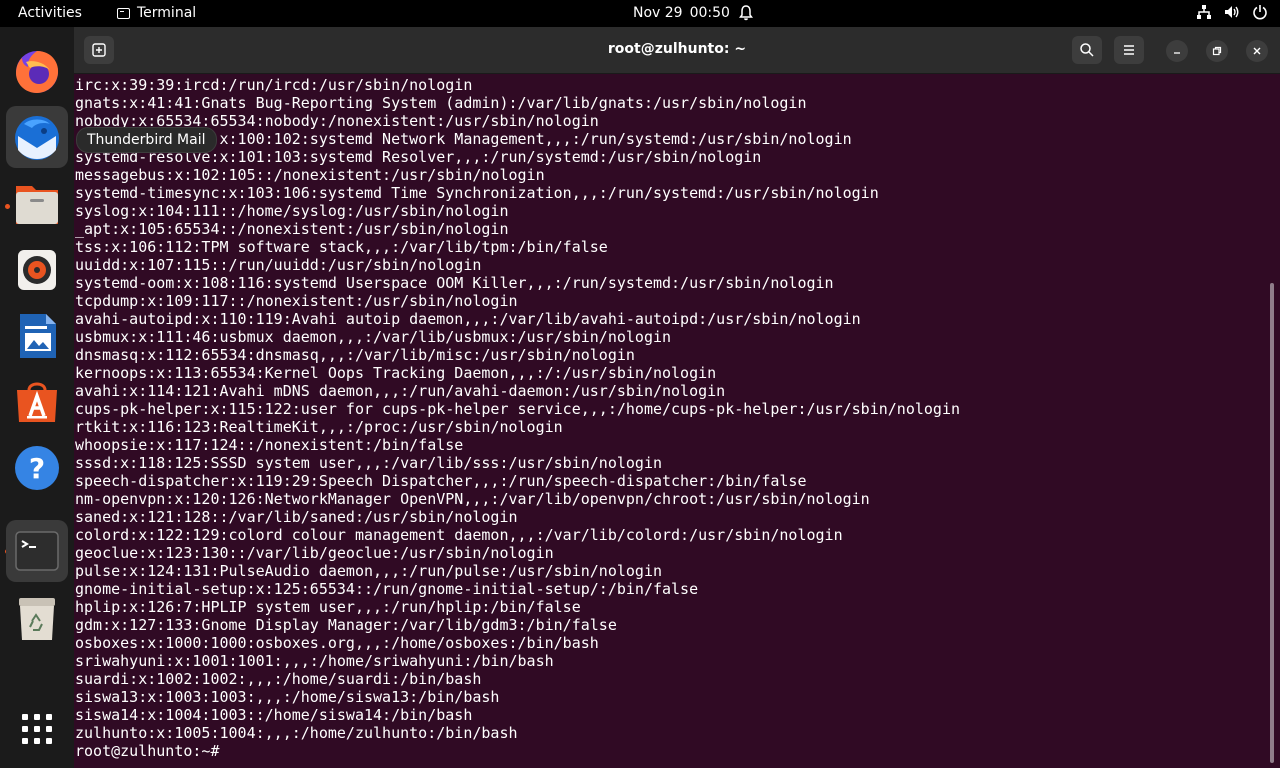 Image resolution: width=1280 pixels, height=768 pixels. What do you see at coordinates (167, 13) in the screenshot?
I see `app-menu-label: Terminal` at bounding box center [167, 13].